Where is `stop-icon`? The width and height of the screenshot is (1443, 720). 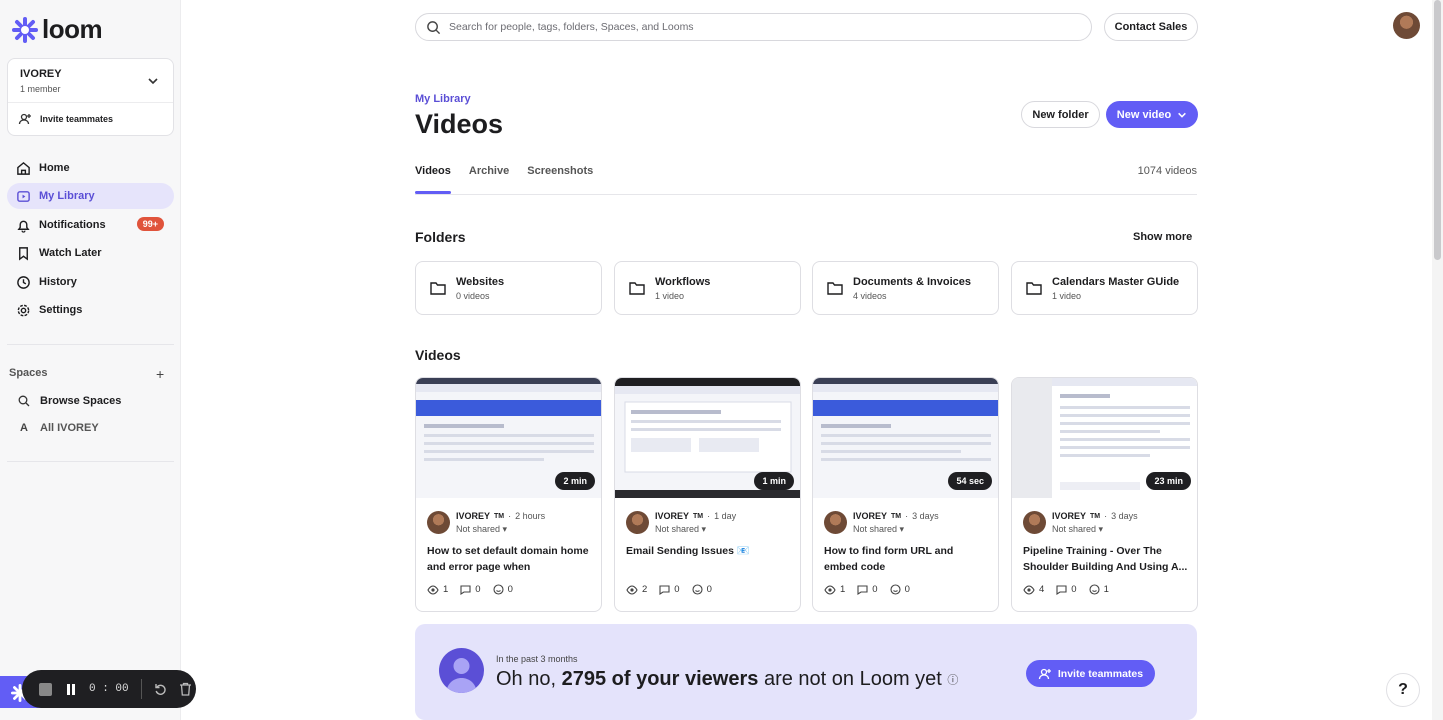
stop-icon is located at coordinates (45, 689).